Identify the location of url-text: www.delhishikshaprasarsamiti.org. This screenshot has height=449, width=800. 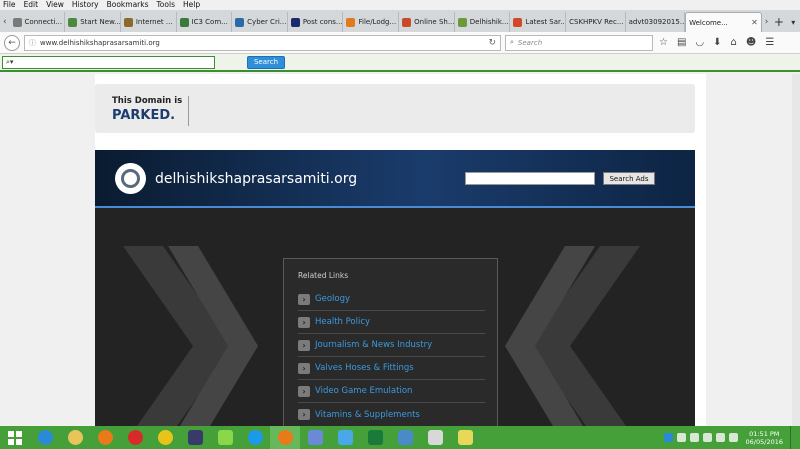
(100, 42).